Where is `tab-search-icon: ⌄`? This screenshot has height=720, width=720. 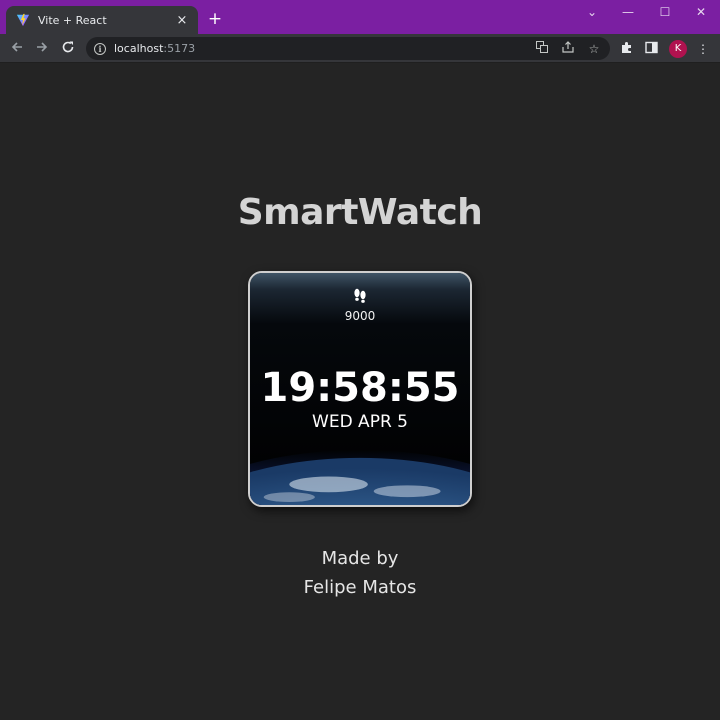
tab-search-icon: ⌄ is located at coordinates (592, 12).